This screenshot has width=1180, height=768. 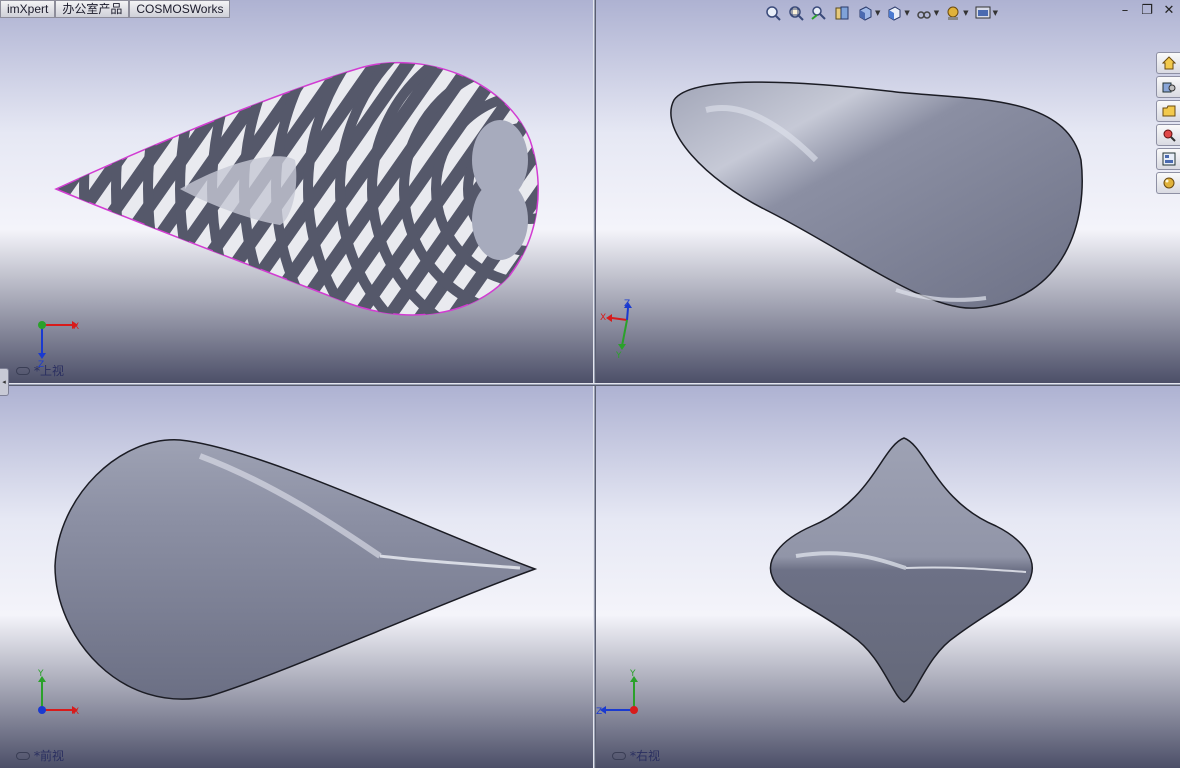 I want to click on window-controls: – ❐ ✕, so click(x=1147, y=10).